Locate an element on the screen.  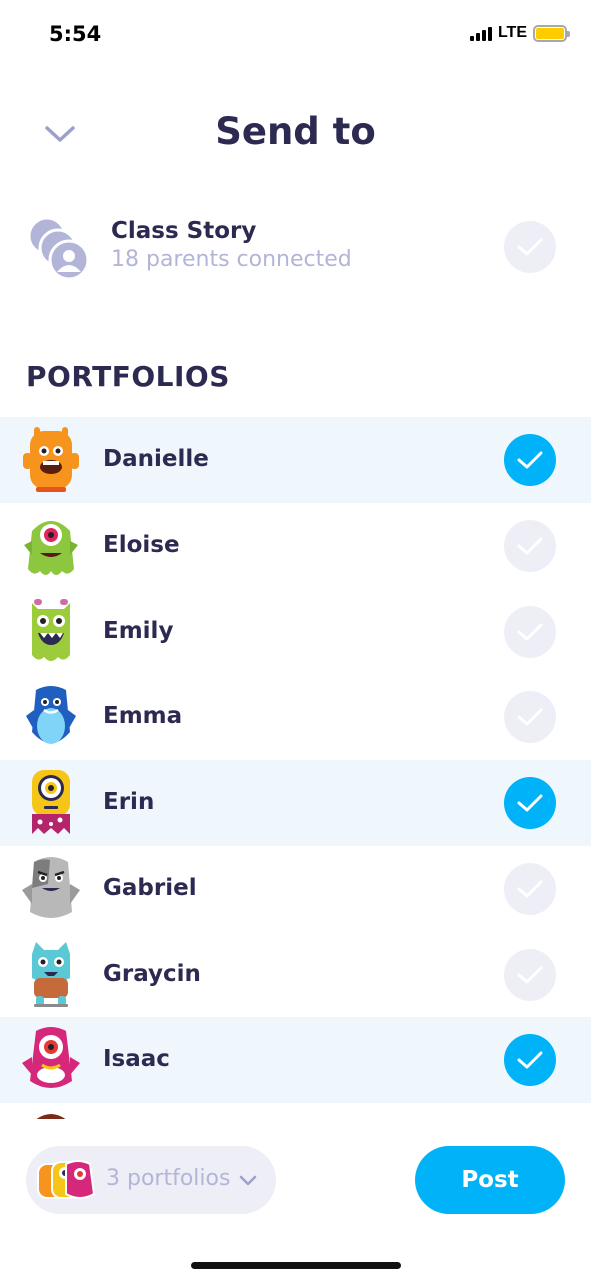
class-story-title: Class Story is located at coordinates (184, 231).